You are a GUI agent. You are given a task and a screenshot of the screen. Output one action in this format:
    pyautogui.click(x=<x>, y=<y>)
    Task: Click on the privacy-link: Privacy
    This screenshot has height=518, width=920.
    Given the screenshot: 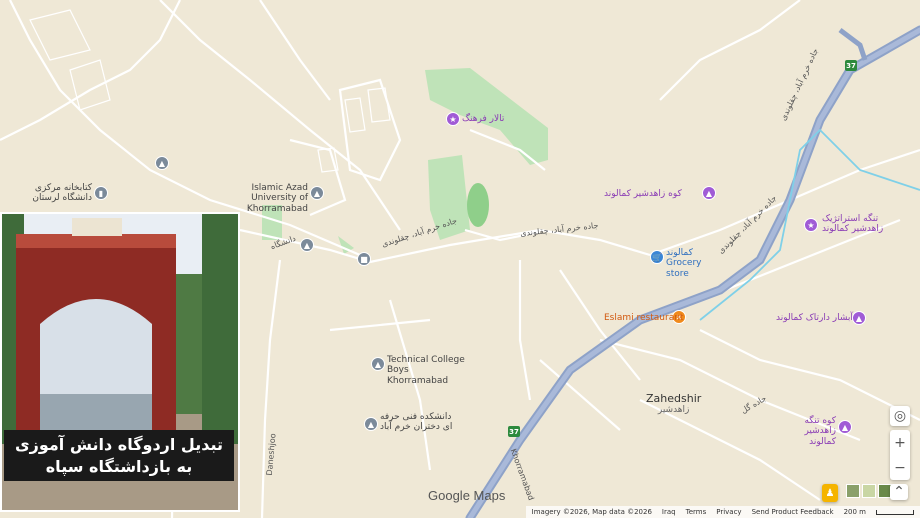 What is the action you would take?
    pyautogui.click(x=728, y=512)
    